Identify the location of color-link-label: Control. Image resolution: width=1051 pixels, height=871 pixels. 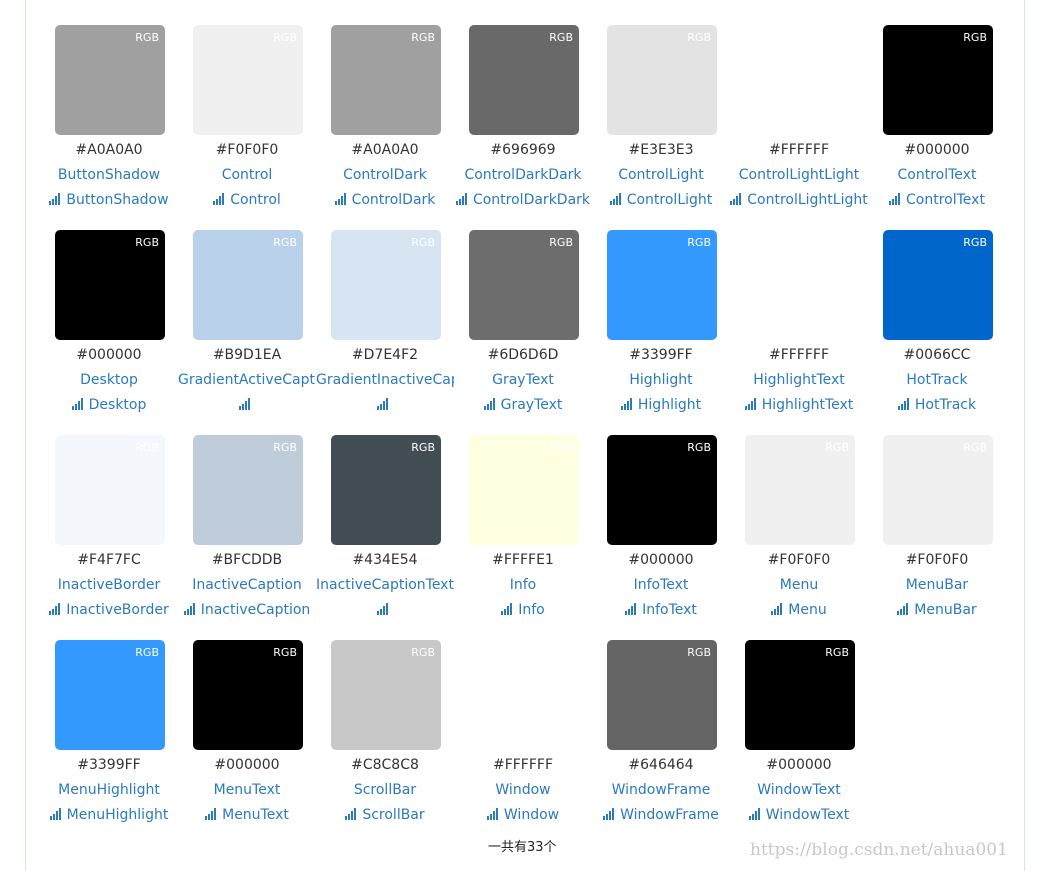
(255, 200).